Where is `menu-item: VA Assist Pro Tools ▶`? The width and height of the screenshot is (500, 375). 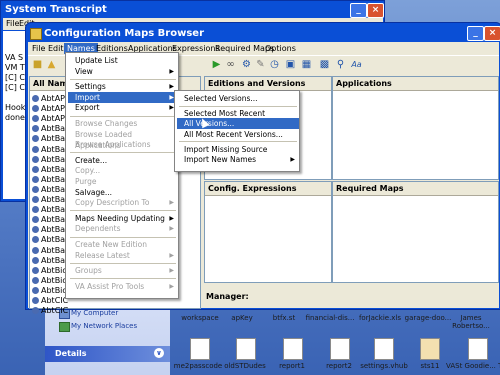
menu-item: VA Assist Pro Tools ▶ is located at coordinates (123, 286).